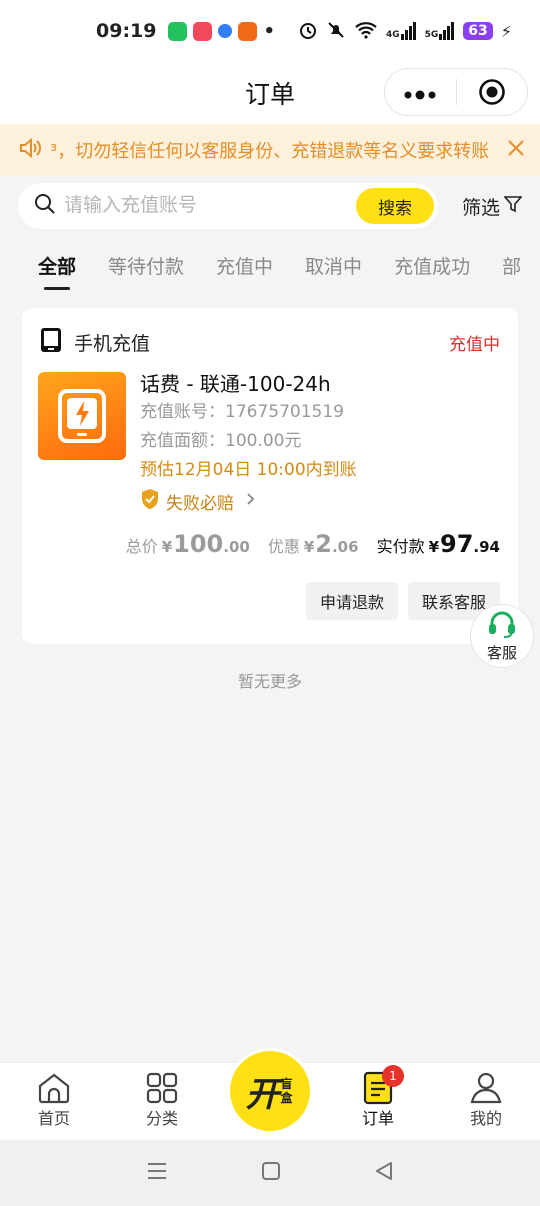 This screenshot has width=540, height=1206. I want to click on order-status: 充值中, so click(474, 344).